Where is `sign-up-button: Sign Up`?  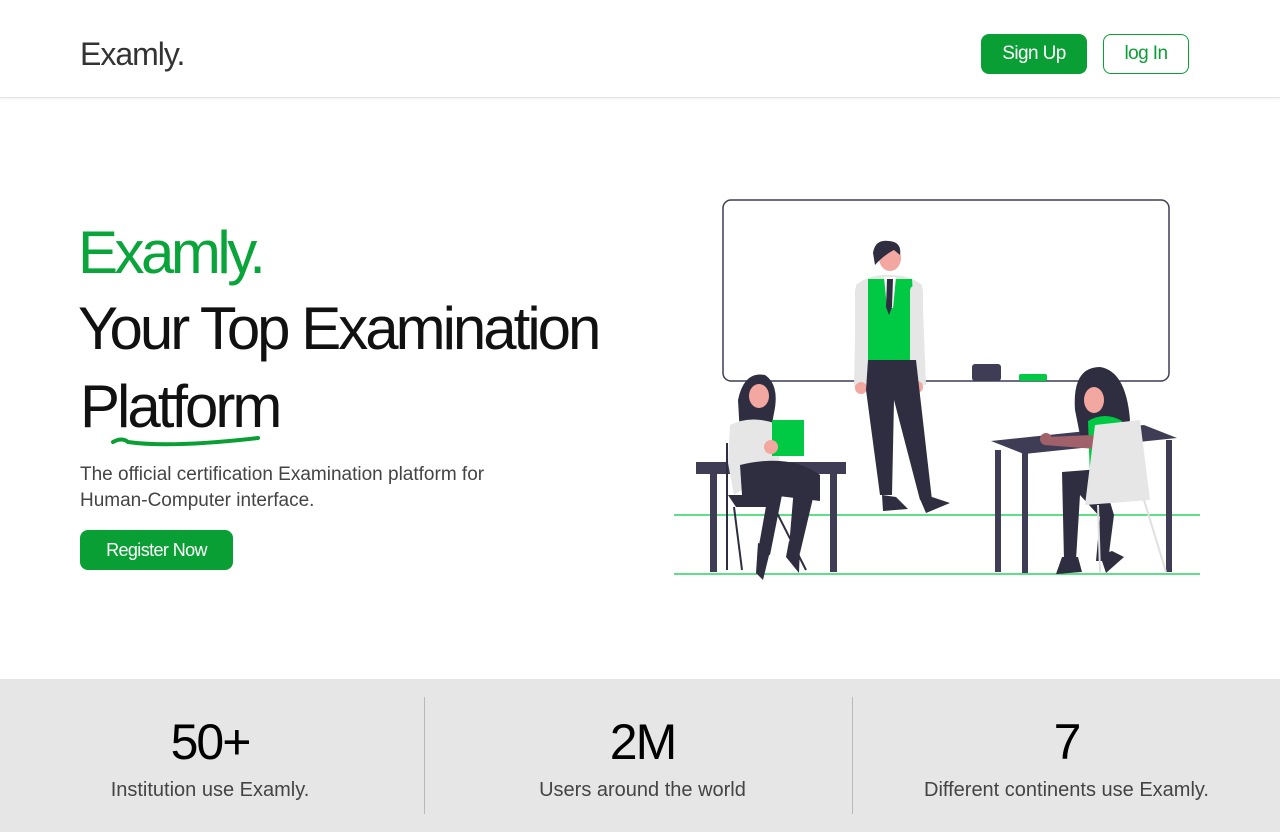
sign-up-button: Sign Up is located at coordinates (1034, 54).